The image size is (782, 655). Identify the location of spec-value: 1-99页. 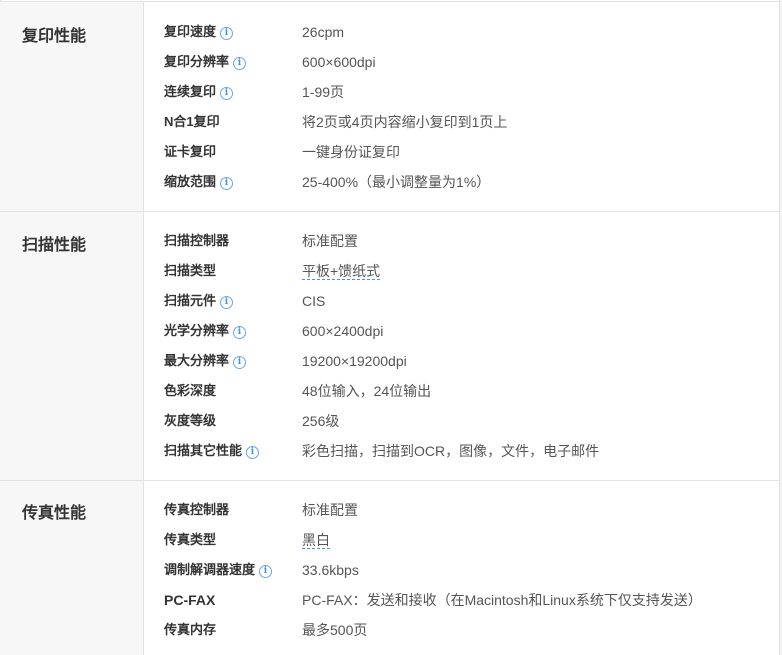
(323, 92).